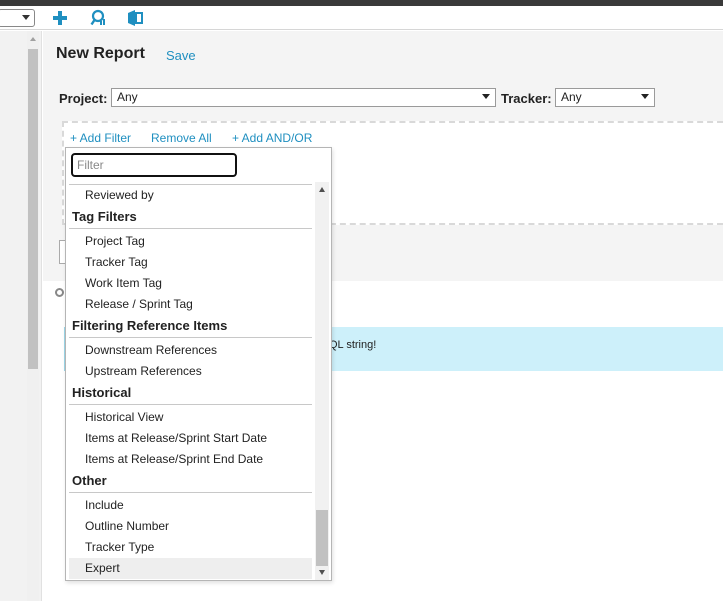 Image resolution: width=723 pixels, height=601 pixels. Describe the element at coordinates (190, 482) in the screenshot. I see `group-other: Other` at that location.